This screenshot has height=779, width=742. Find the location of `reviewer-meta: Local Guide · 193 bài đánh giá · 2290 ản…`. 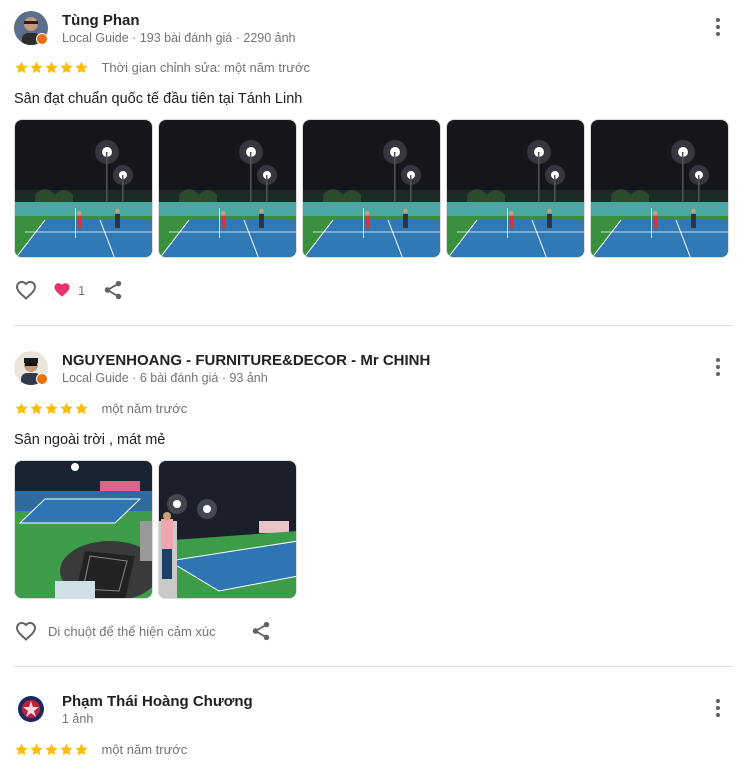

reviewer-meta: Local Guide · 193 bài đánh giá · 2290 ản… is located at coordinates (179, 38).